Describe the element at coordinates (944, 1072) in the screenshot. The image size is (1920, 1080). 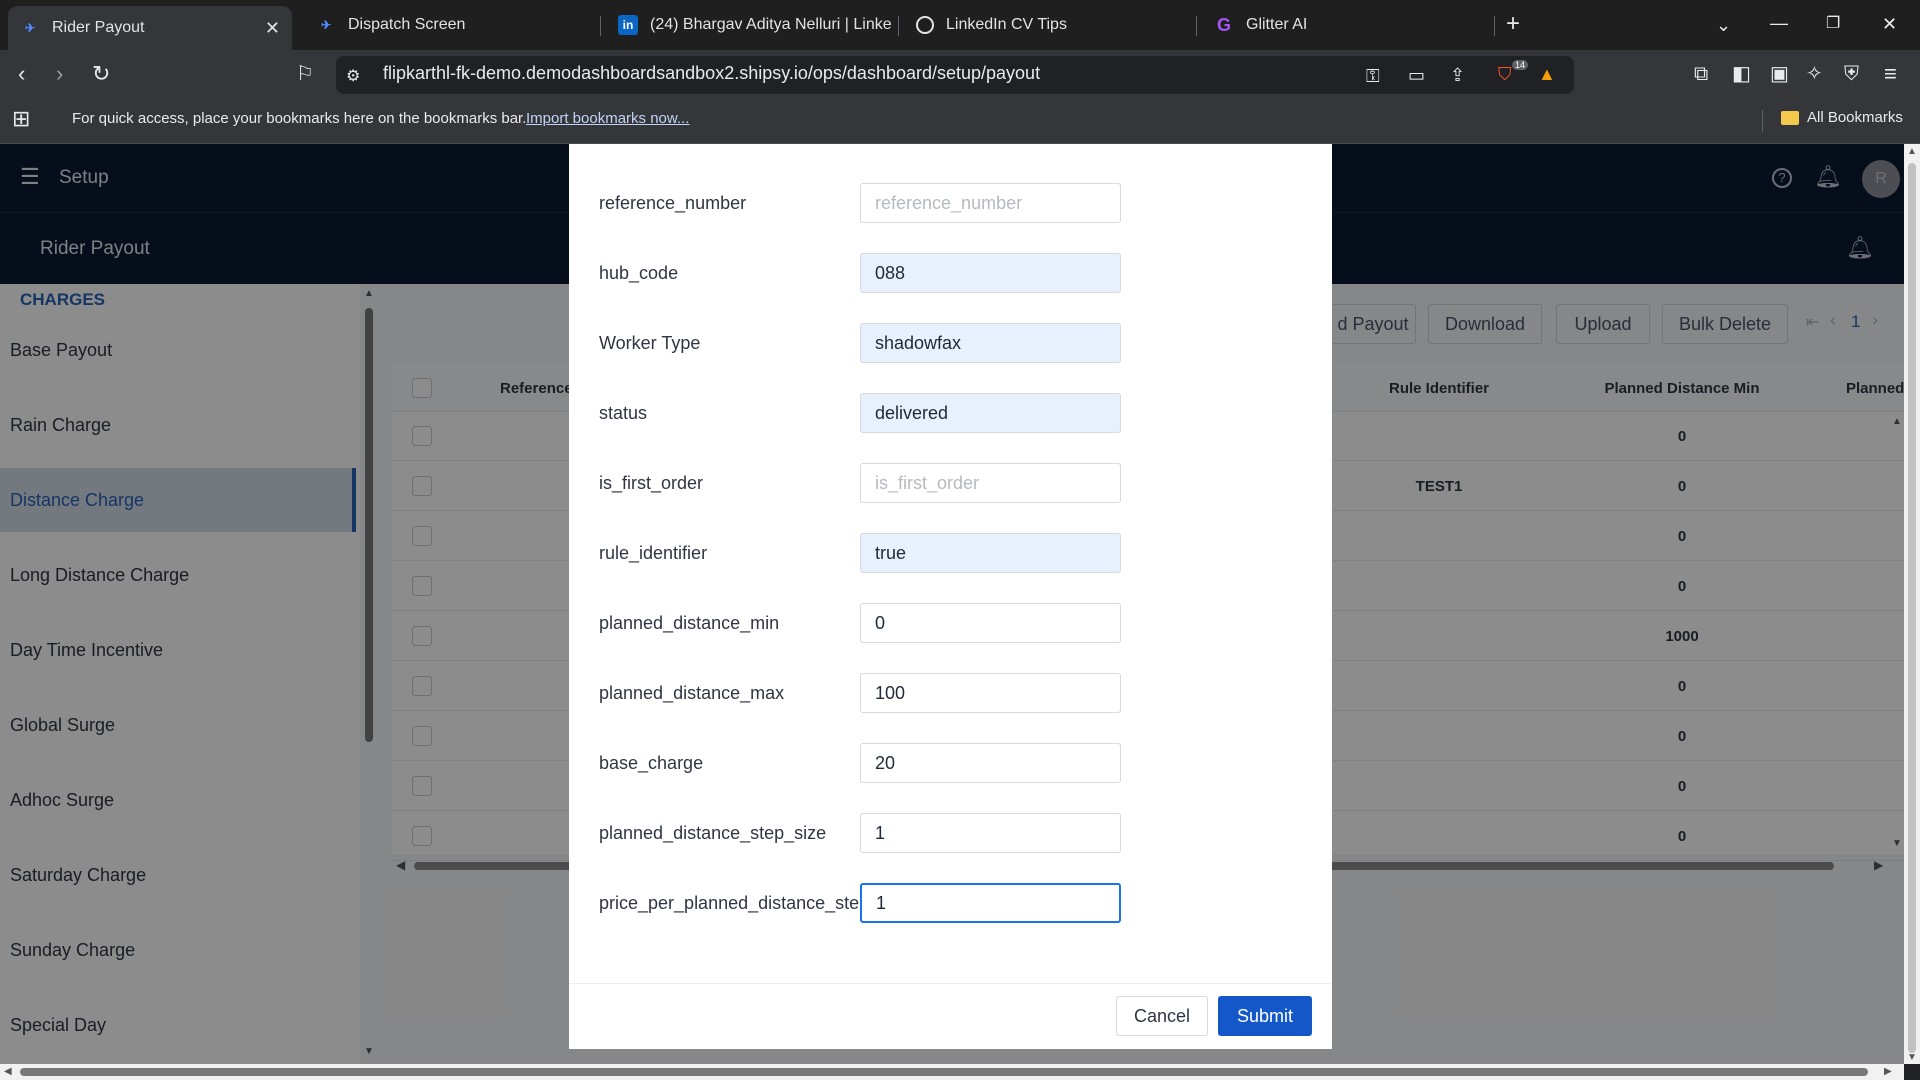
I see `page-horizontal-scrollbar-thumb` at that location.